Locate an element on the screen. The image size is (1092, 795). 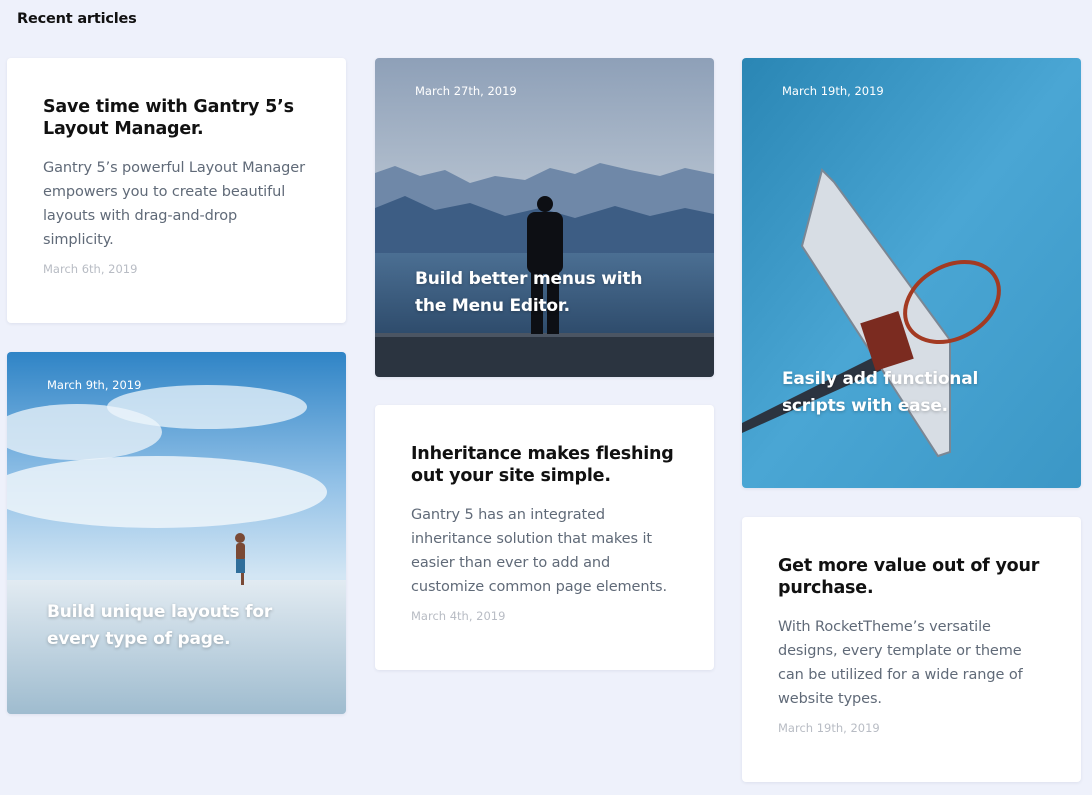
article-title: Easily add functional scripts with ease. is located at coordinates (902, 393).